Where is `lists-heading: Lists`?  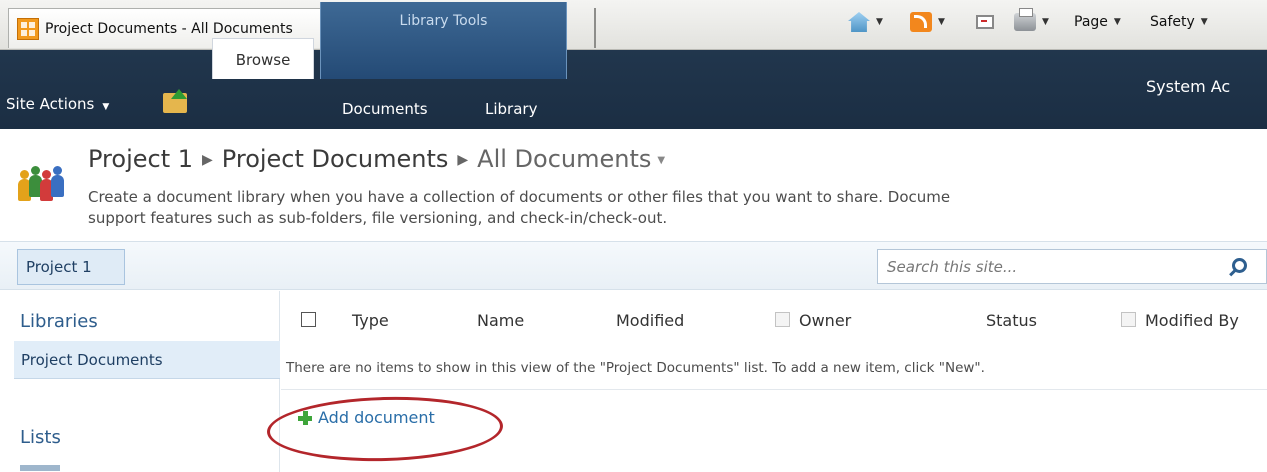
lists-heading: Lists is located at coordinates (40, 437).